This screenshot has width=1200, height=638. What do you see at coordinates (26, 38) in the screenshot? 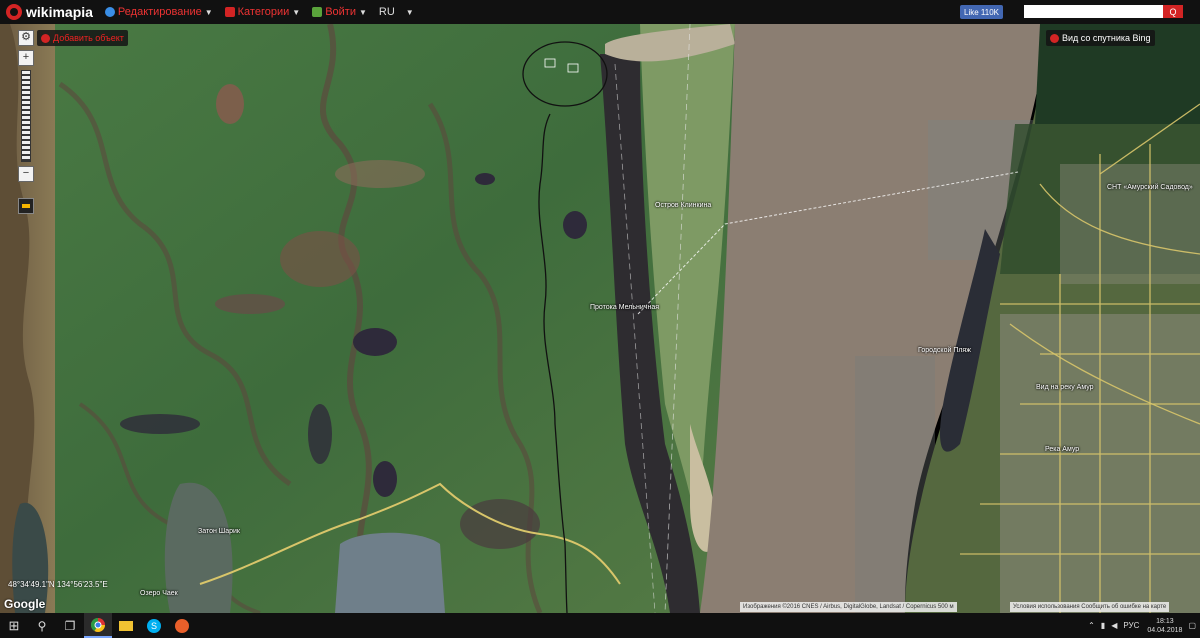
I see `settings-icon: ⚙` at bounding box center [26, 38].